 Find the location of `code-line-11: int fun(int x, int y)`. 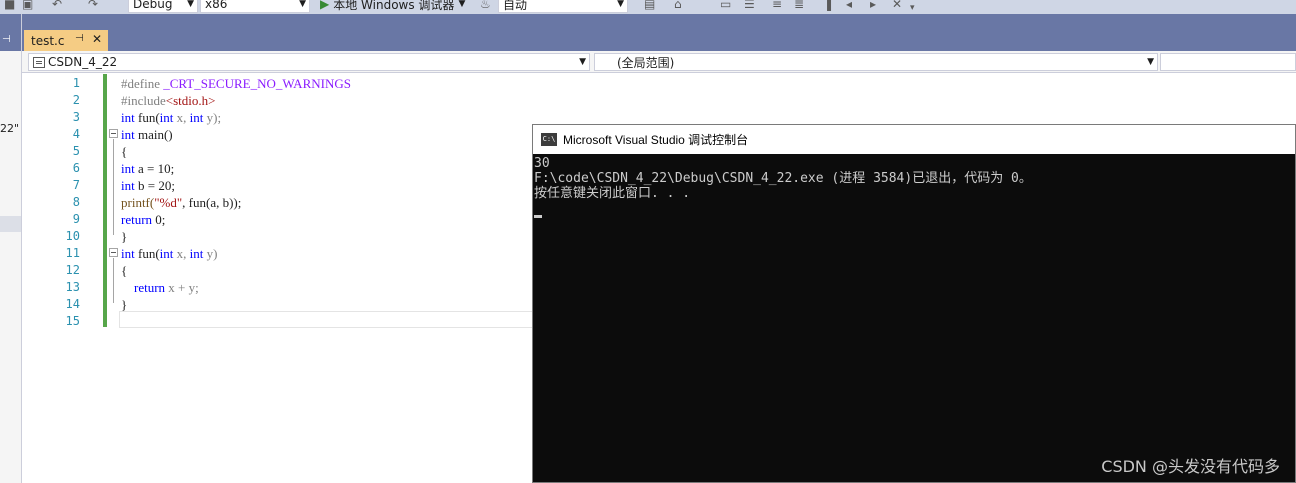

code-line-11: int fun(int x, int y) is located at coordinates (169, 253).